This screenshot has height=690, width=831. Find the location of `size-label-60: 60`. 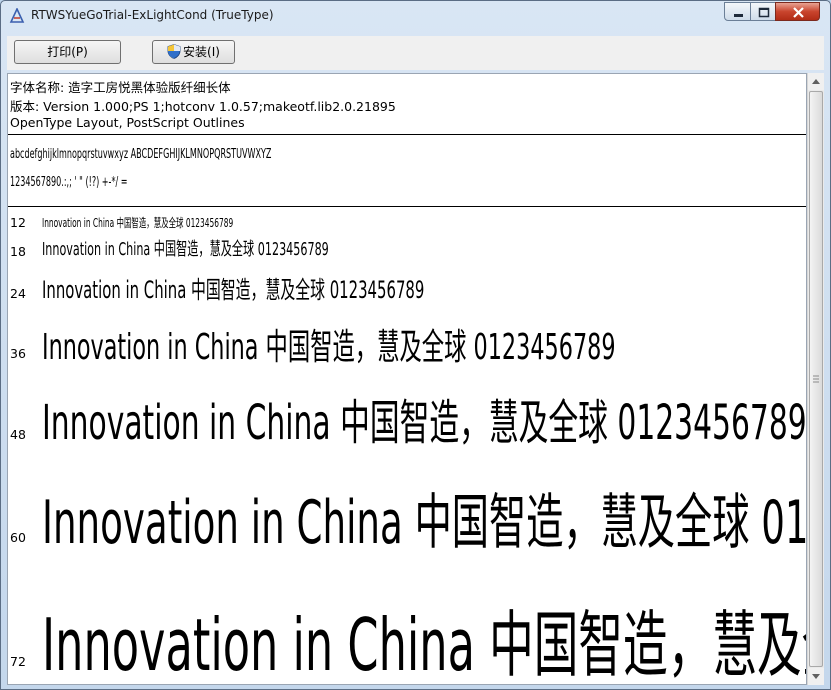

size-label-60: 60 is located at coordinates (18, 537).